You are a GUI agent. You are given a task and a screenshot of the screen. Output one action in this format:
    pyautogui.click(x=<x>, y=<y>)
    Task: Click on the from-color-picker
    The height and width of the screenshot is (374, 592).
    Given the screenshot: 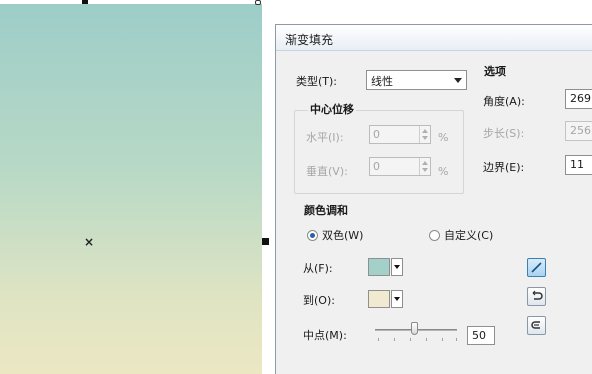 What is the action you would take?
    pyautogui.click(x=386, y=267)
    